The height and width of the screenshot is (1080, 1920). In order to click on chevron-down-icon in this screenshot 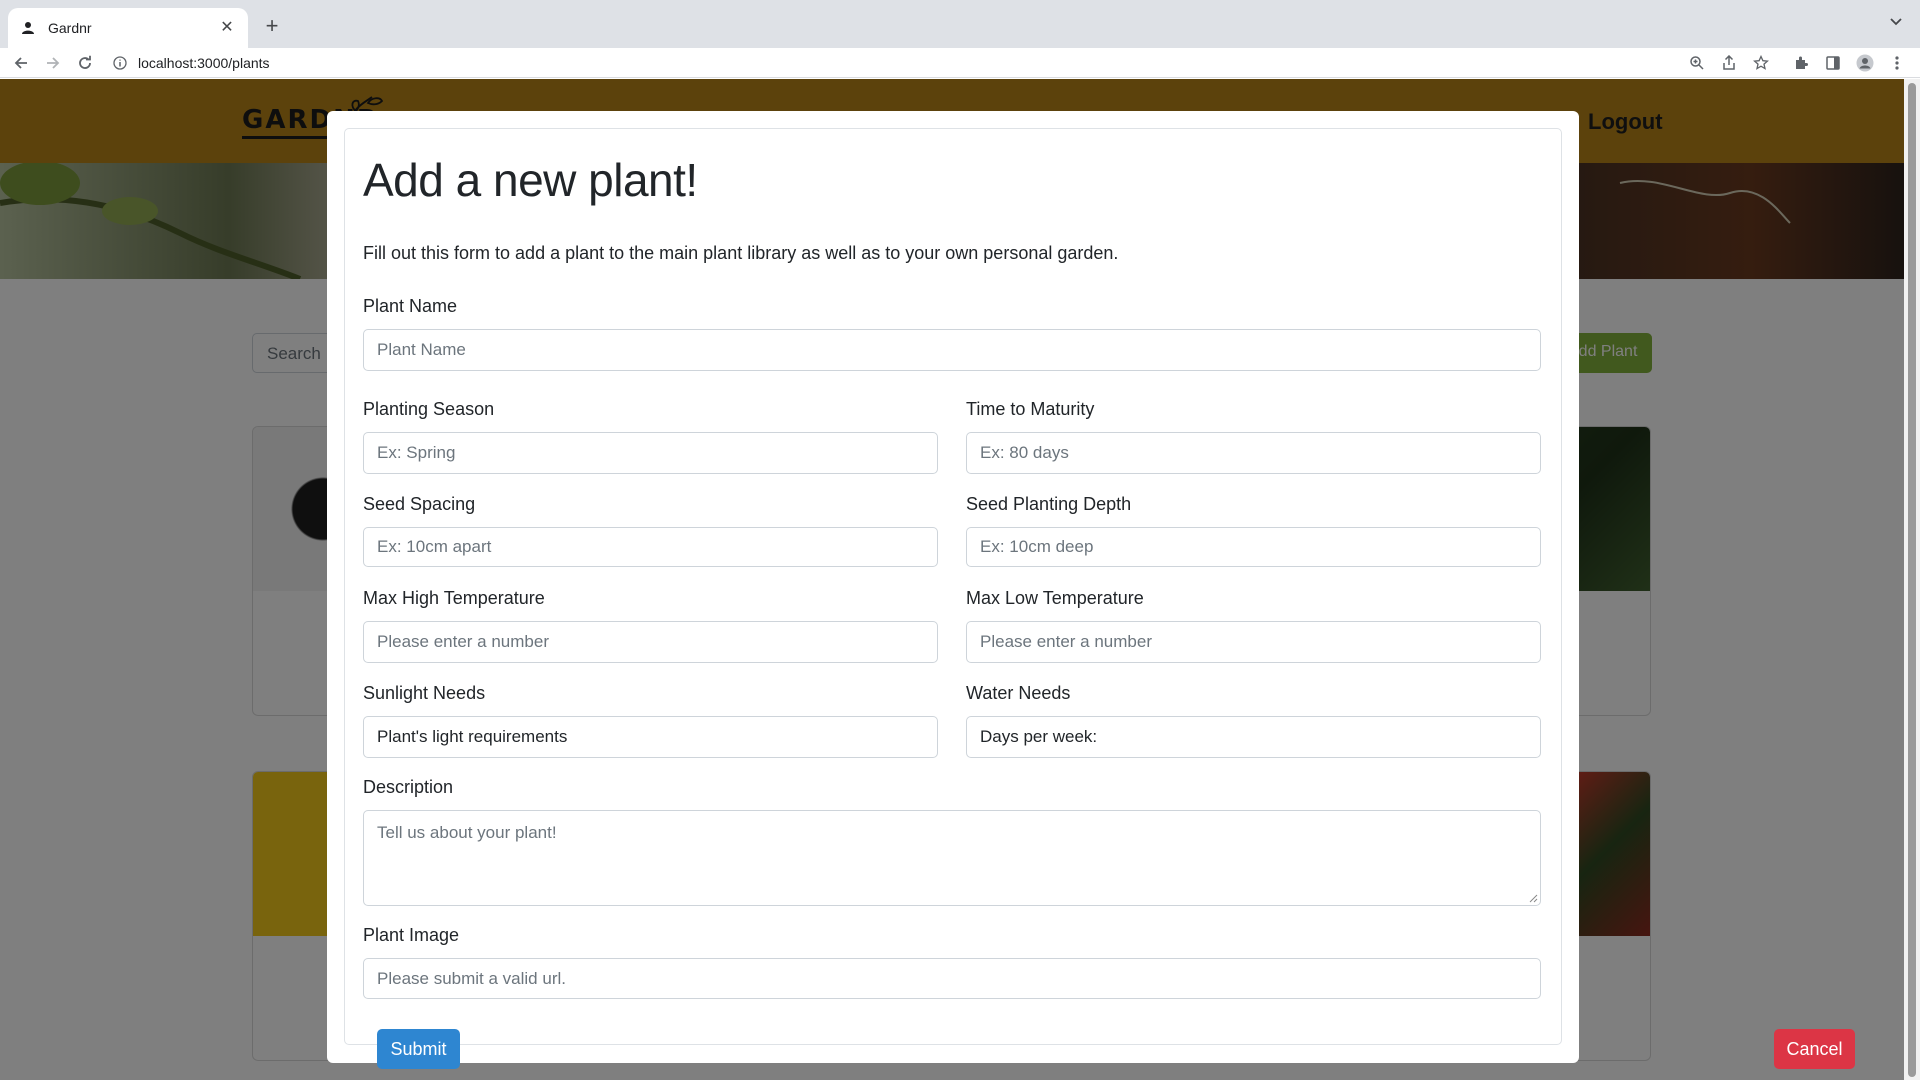, I will do `click(1896, 24)`.